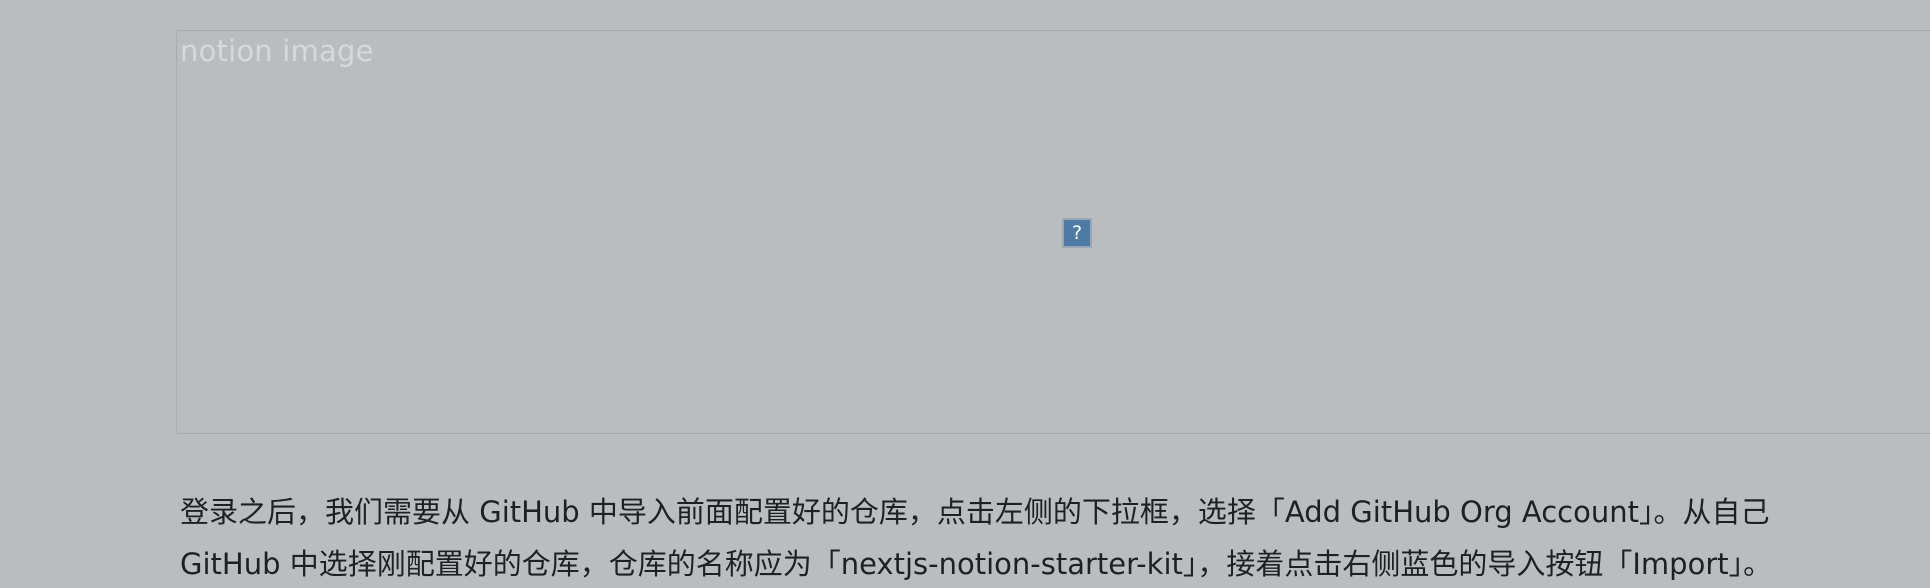 Image resolution: width=1930 pixels, height=588 pixels. What do you see at coordinates (277, 51) in the screenshot?
I see `image-alt-text: notion image` at bounding box center [277, 51].